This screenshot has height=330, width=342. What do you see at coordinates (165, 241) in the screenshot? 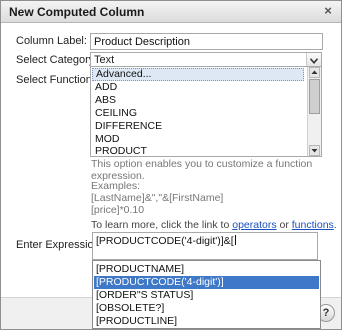
I see `expression-text: [PRODUCTCODE('4-digit')]&[` at bounding box center [165, 241].